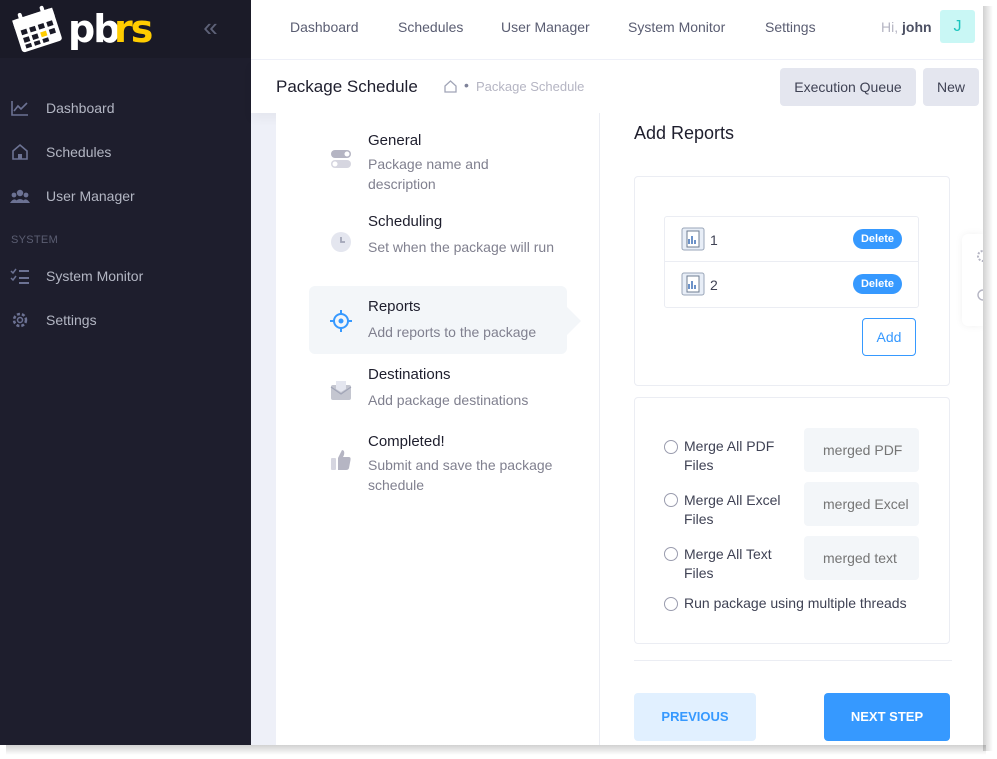 The width and height of the screenshot is (997, 759). What do you see at coordinates (395, 140) in the screenshot?
I see `step-title: General` at bounding box center [395, 140].